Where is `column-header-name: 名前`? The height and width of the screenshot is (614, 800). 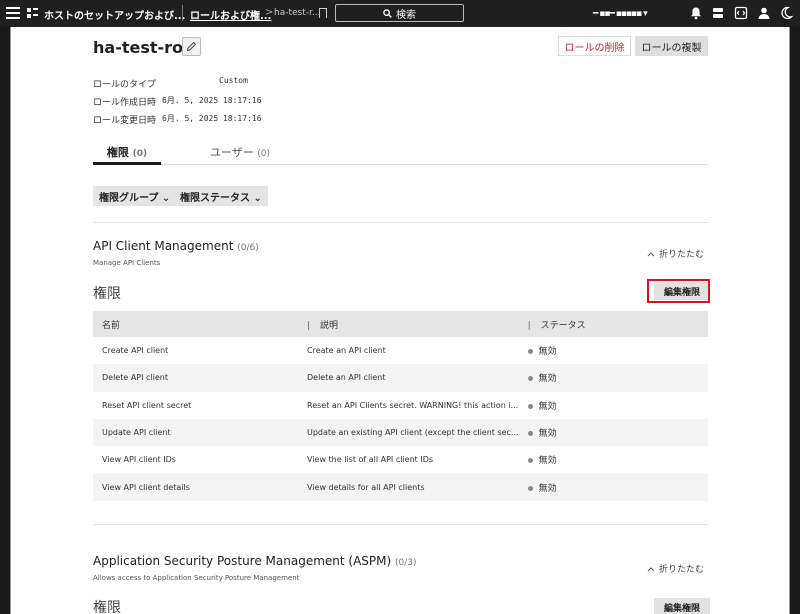
column-header-name: 名前 is located at coordinates (195, 324).